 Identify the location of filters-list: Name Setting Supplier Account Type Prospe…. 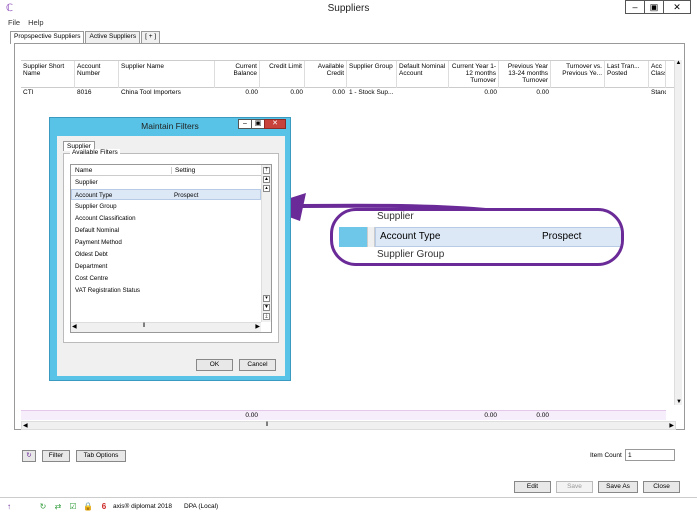
(171, 248).